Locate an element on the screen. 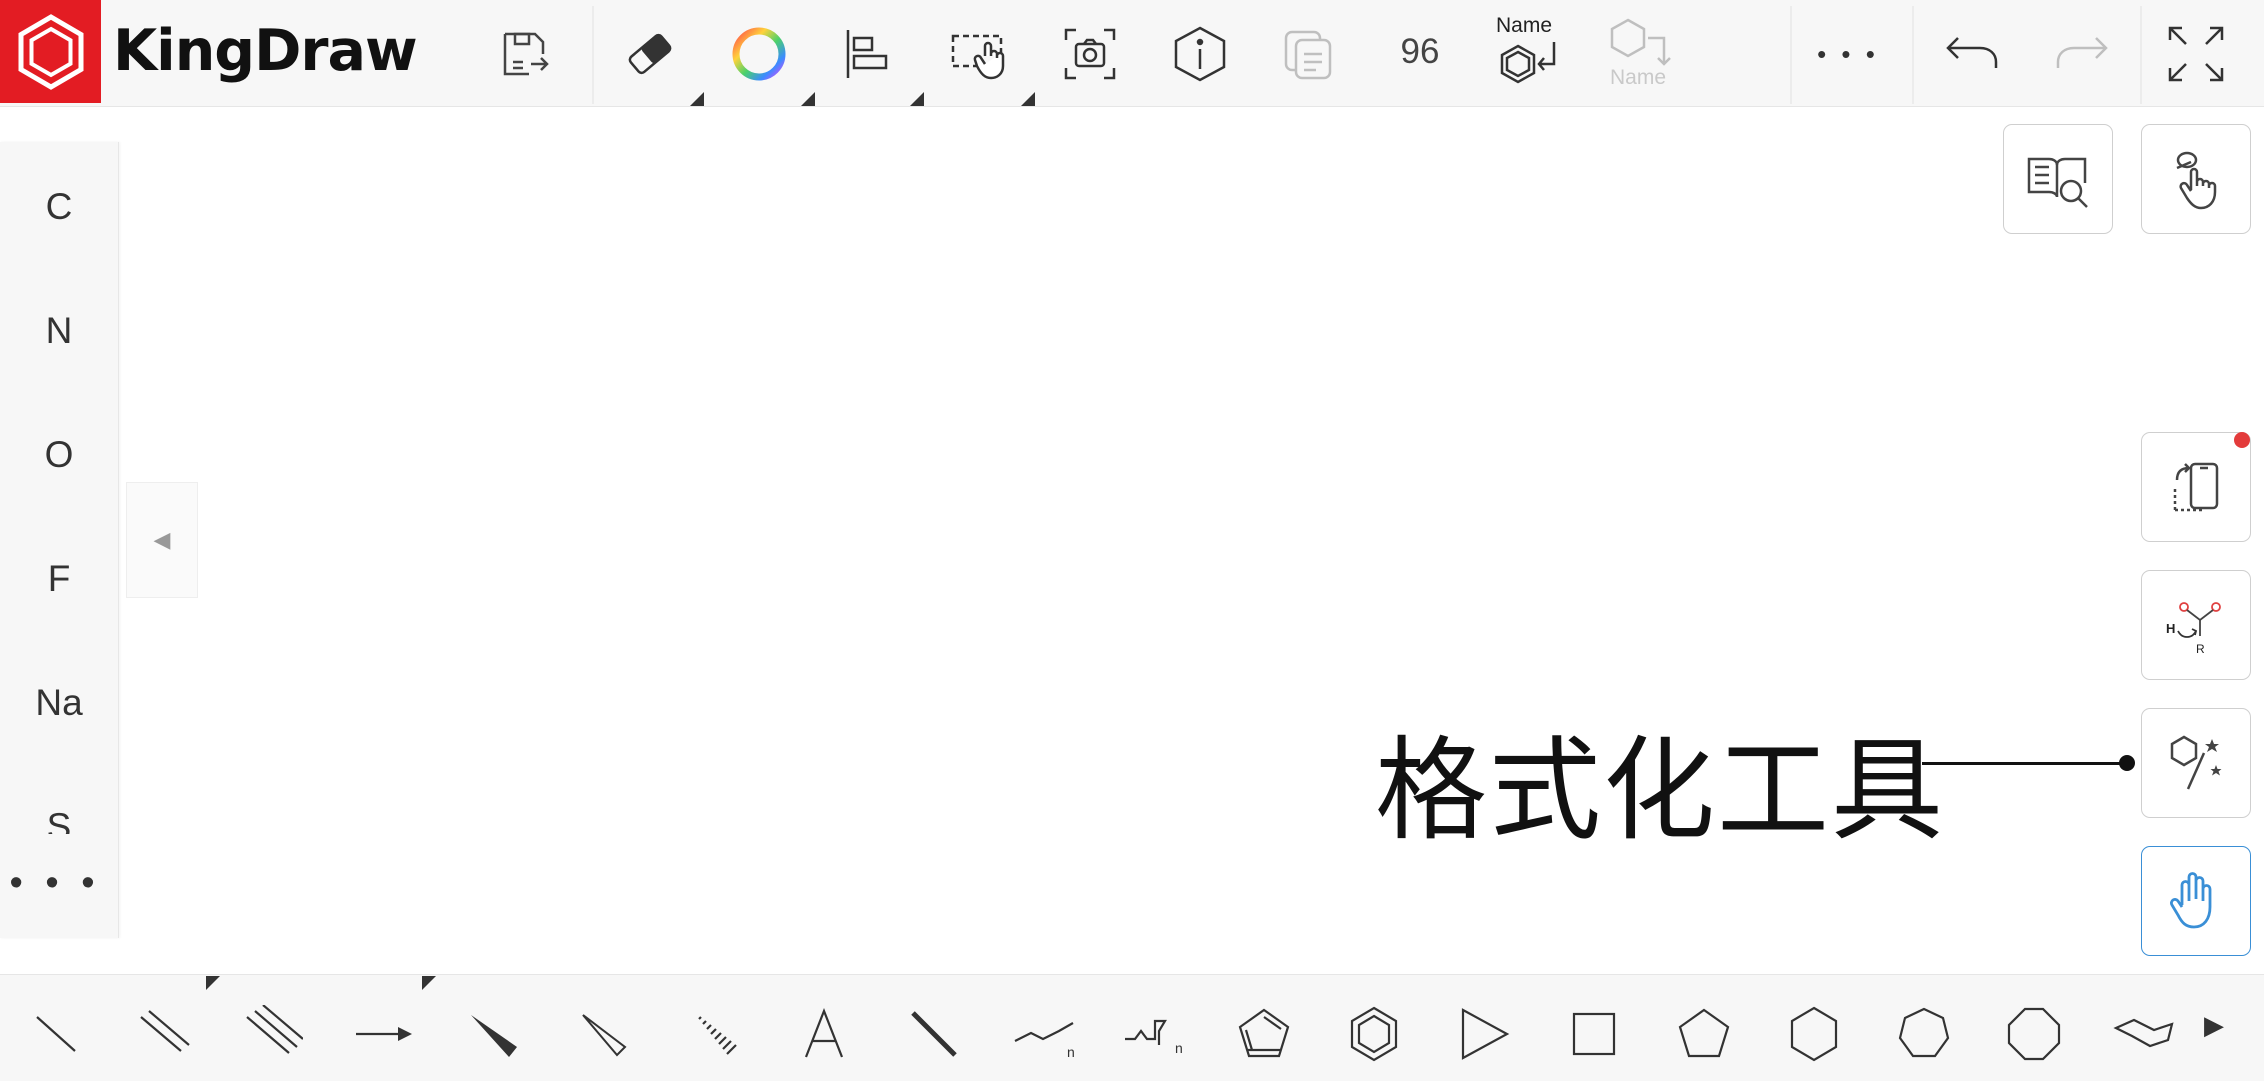  element-panel: C N O F Na S is located at coordinates (59, 540).